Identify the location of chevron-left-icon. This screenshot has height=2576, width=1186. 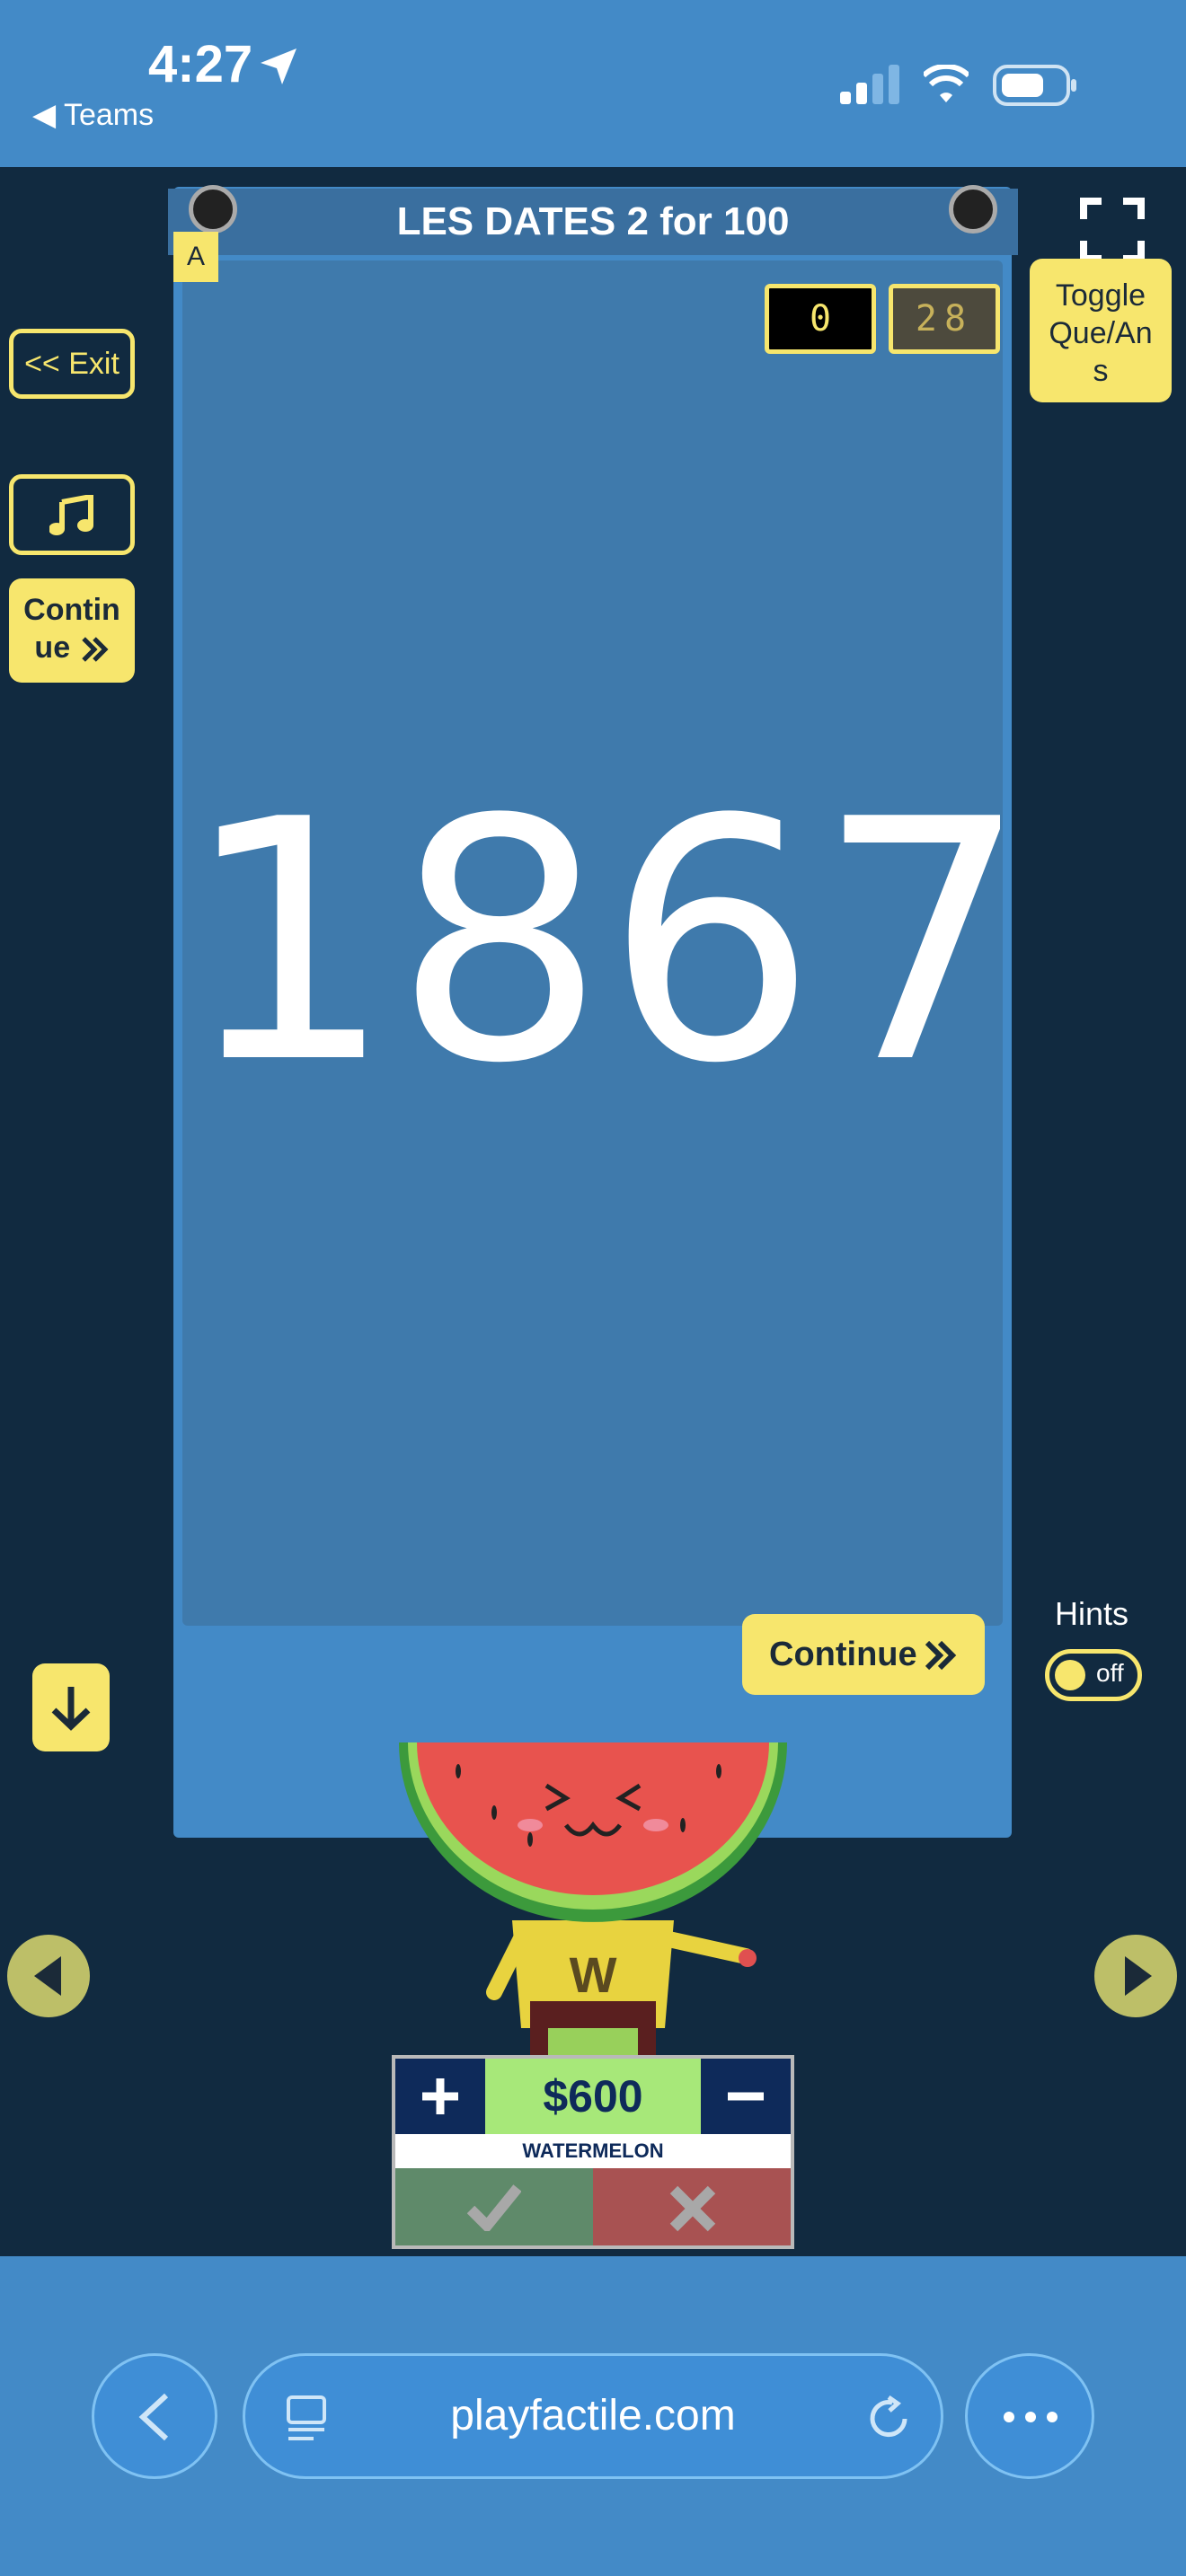
(153, 2417).